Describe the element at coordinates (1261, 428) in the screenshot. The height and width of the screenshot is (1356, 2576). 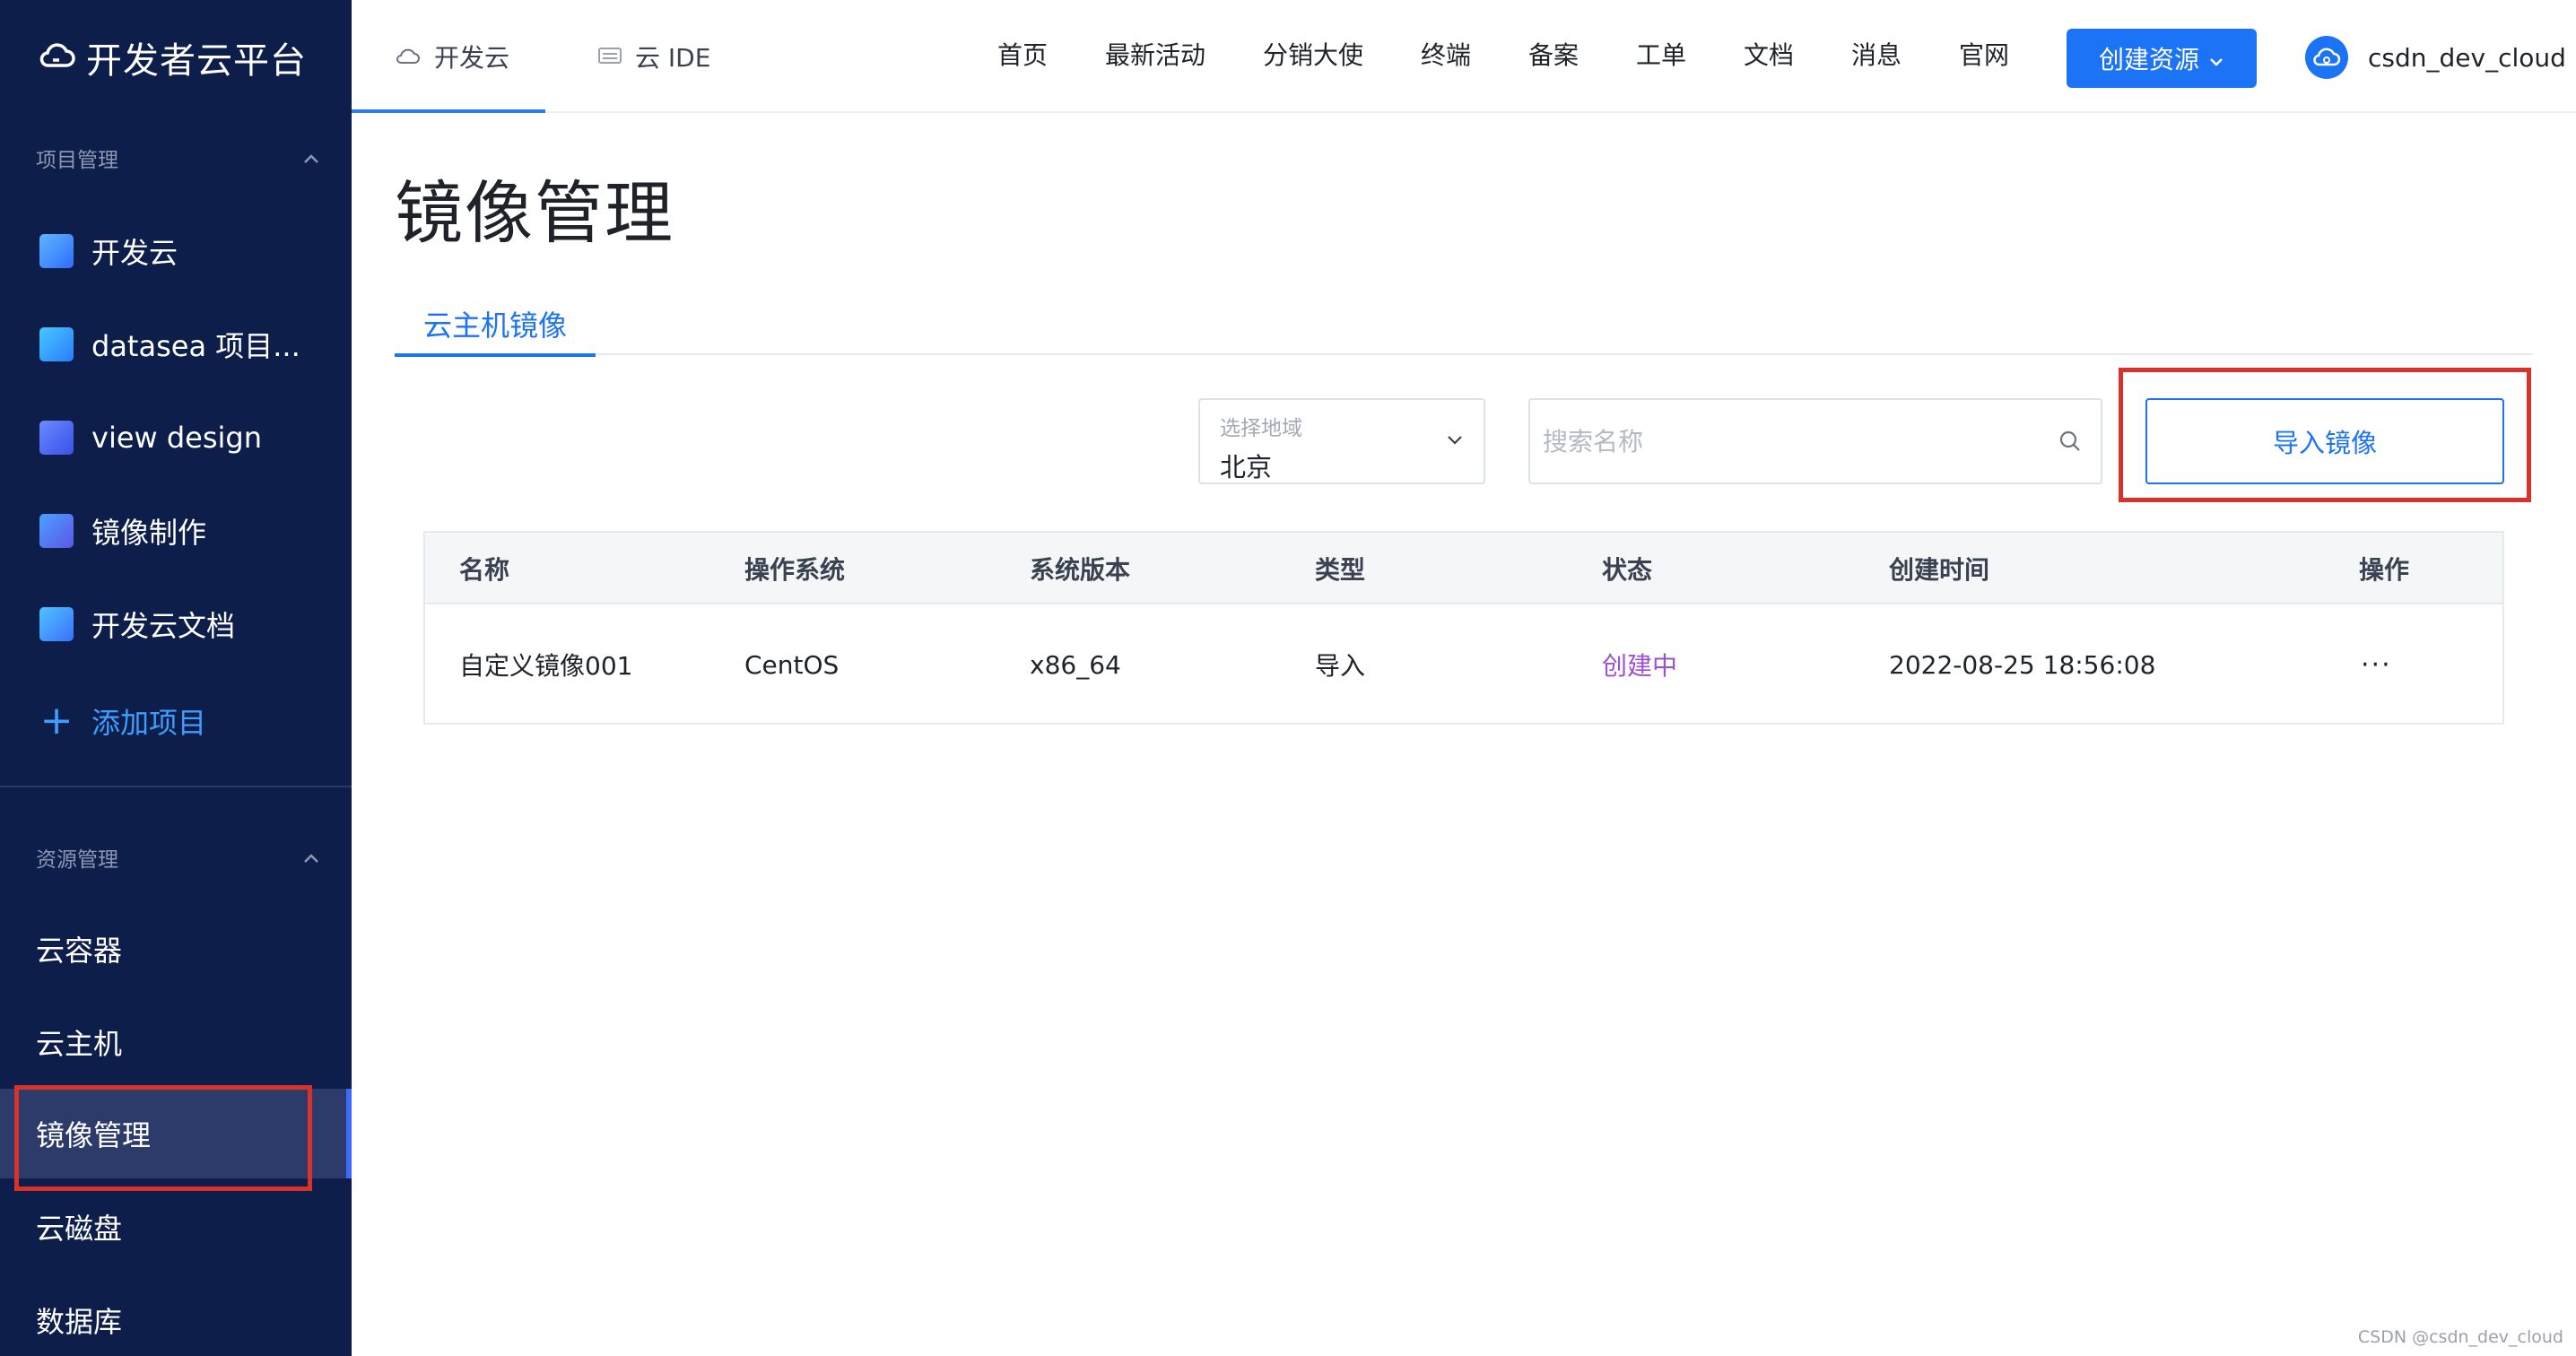
I see `region-select-label: 选择地域` at that location.